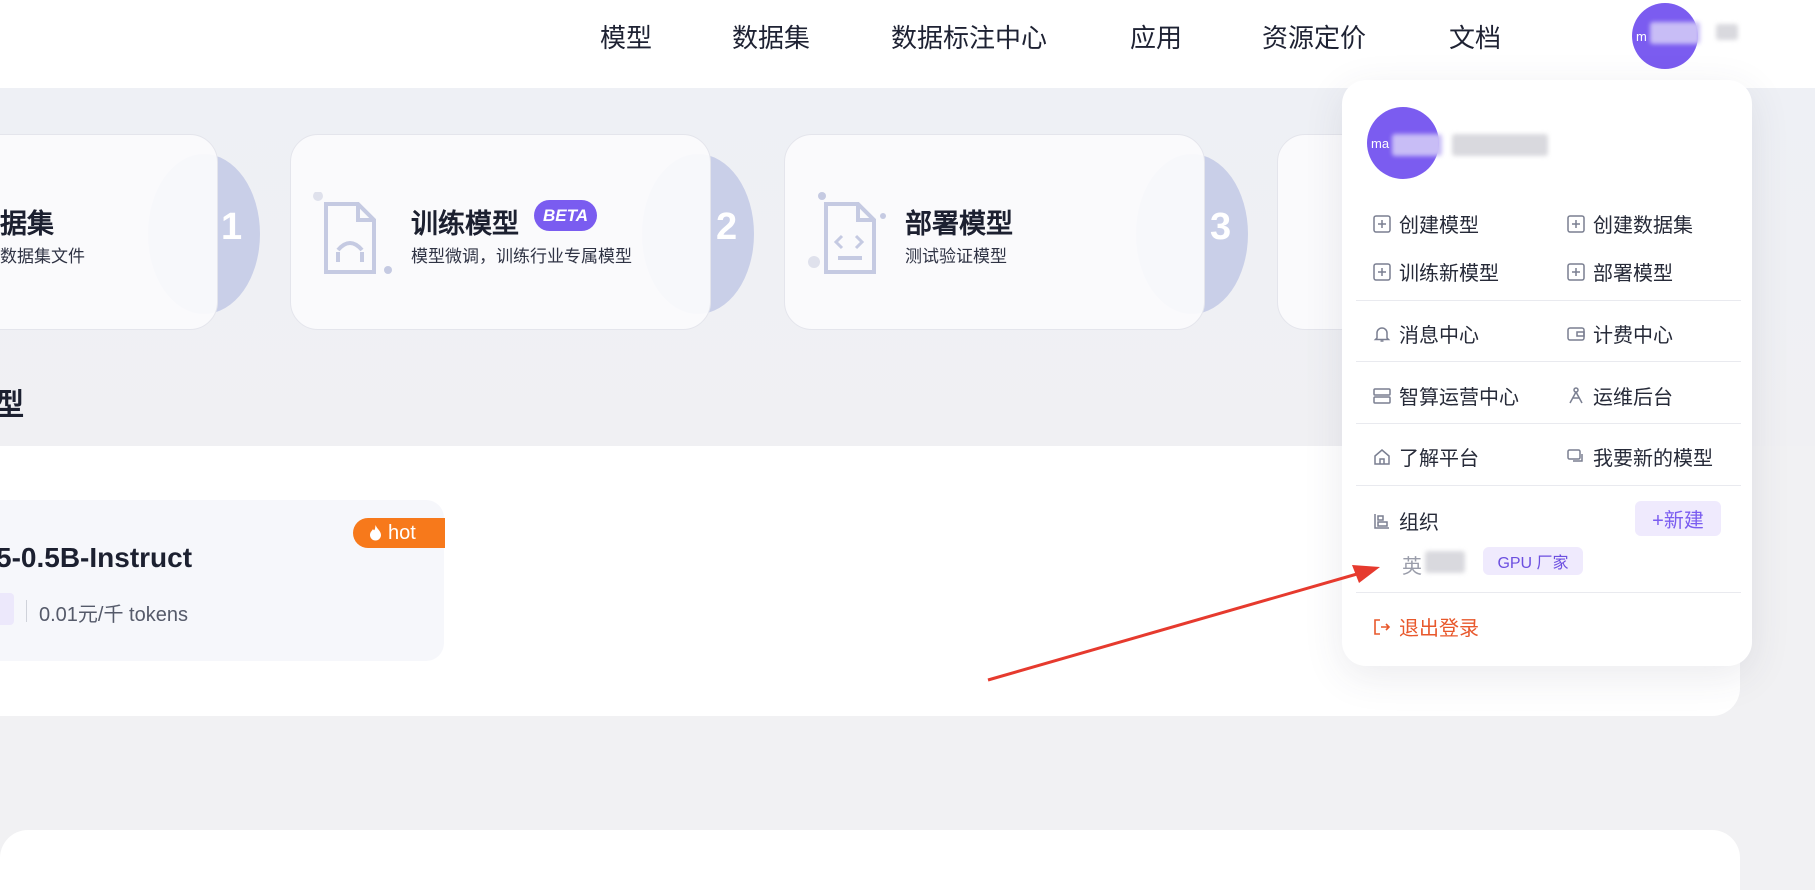  Describe the element at coordinates (42, 256) in the screenshot. I see `step-1-subtitle: 数据集文件` at that location.